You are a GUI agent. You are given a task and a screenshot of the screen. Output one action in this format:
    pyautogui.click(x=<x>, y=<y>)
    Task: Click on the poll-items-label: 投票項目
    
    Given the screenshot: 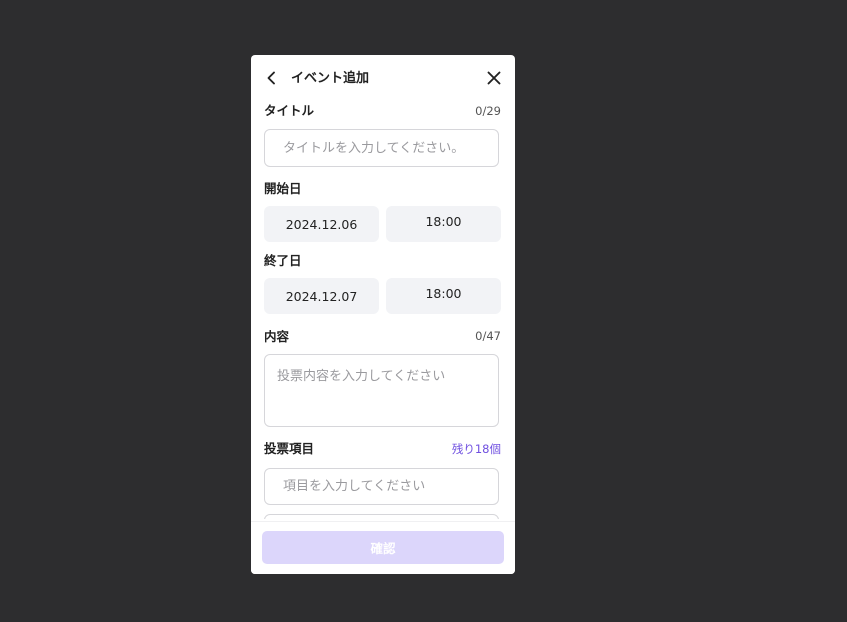 What is the action you would take?
    pyautogui.click(x=289, y=448)
    